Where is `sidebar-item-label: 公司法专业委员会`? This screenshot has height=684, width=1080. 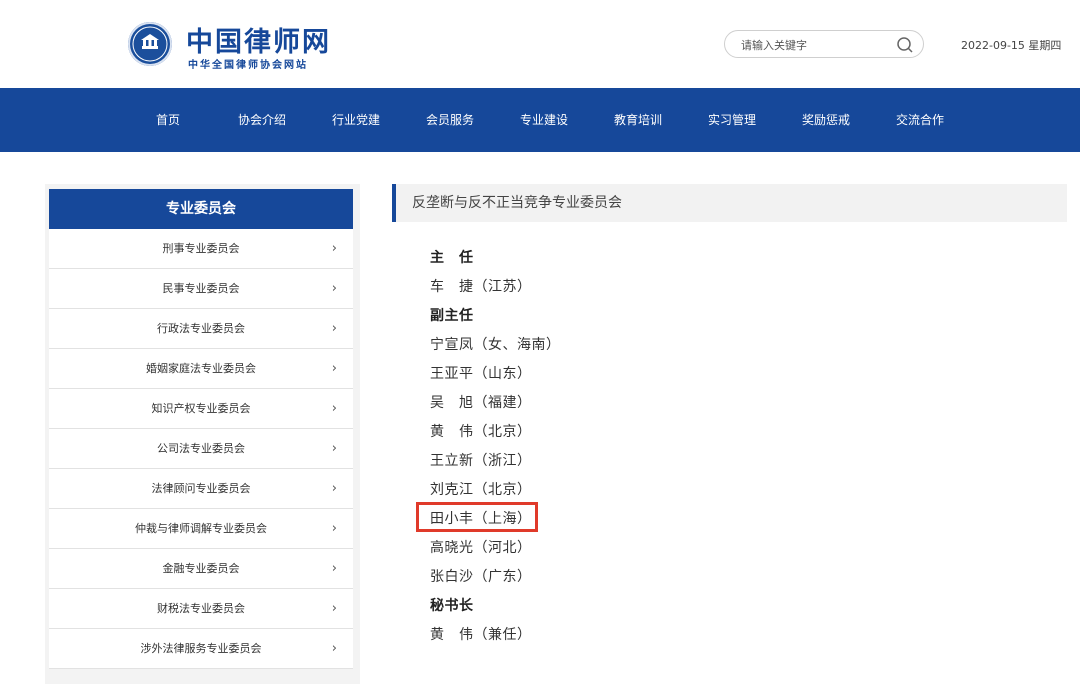
sidebar-item-label: 公司法专业委员会 is located at coordinates (201, 448).